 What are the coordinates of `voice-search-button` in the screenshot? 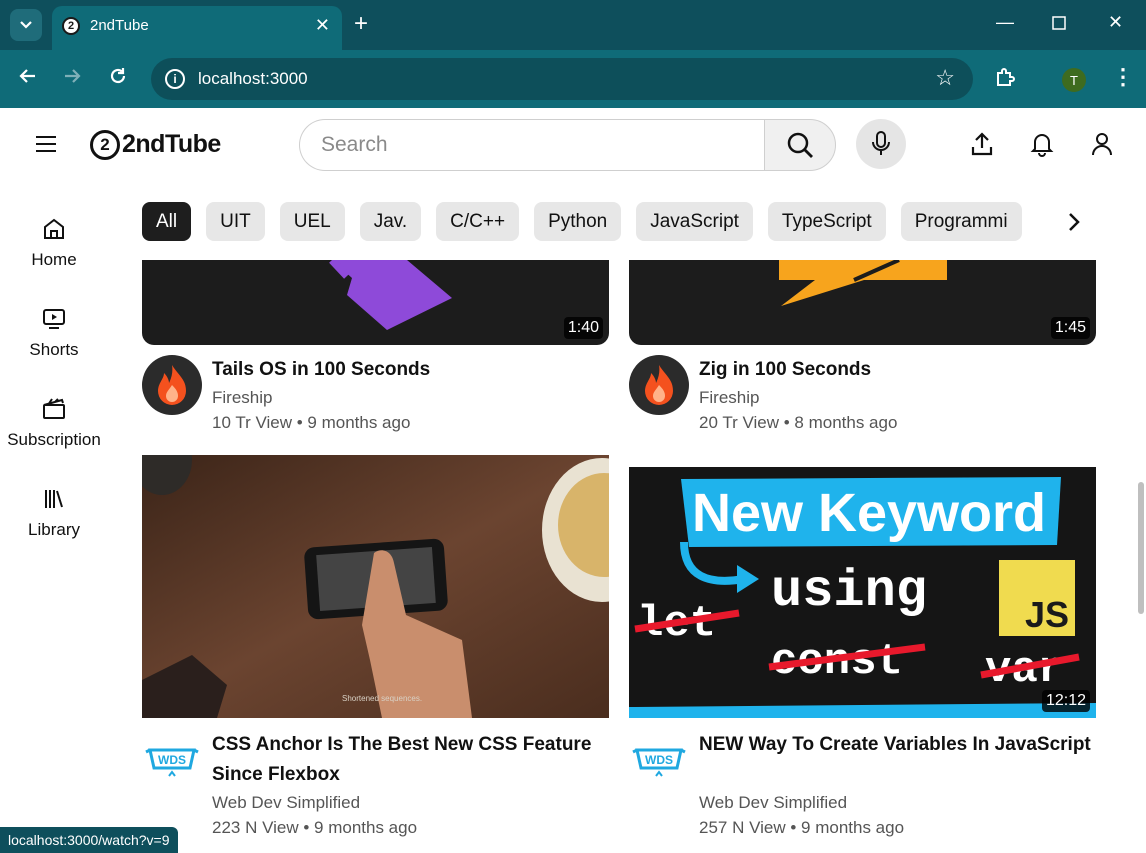 It's located at (881, 144).